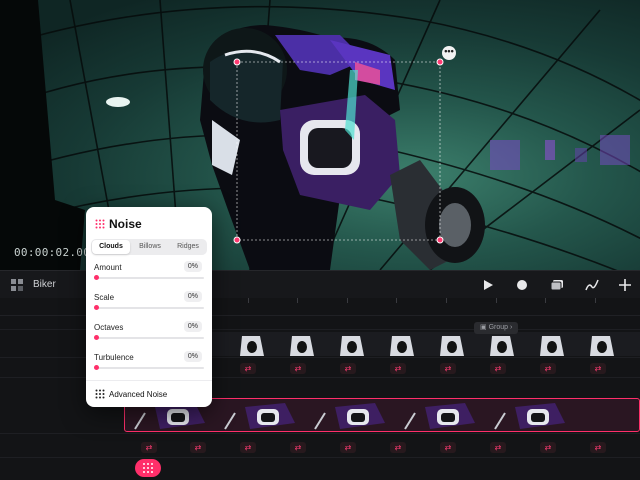  I want to click on tab-ridges: Ridges, so click(188, 247).